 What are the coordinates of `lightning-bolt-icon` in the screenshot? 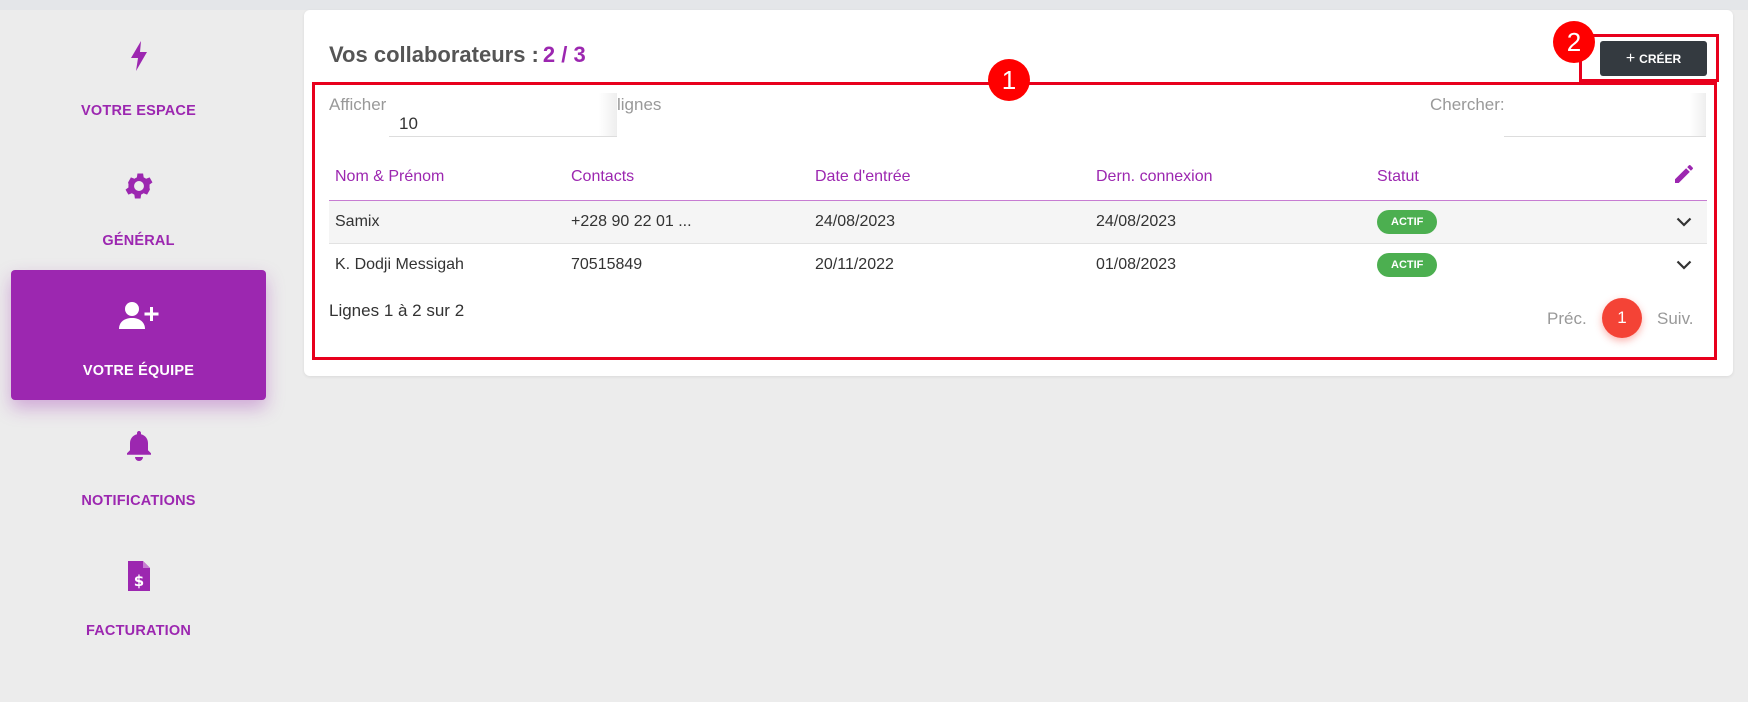 It's located at (138, 56).